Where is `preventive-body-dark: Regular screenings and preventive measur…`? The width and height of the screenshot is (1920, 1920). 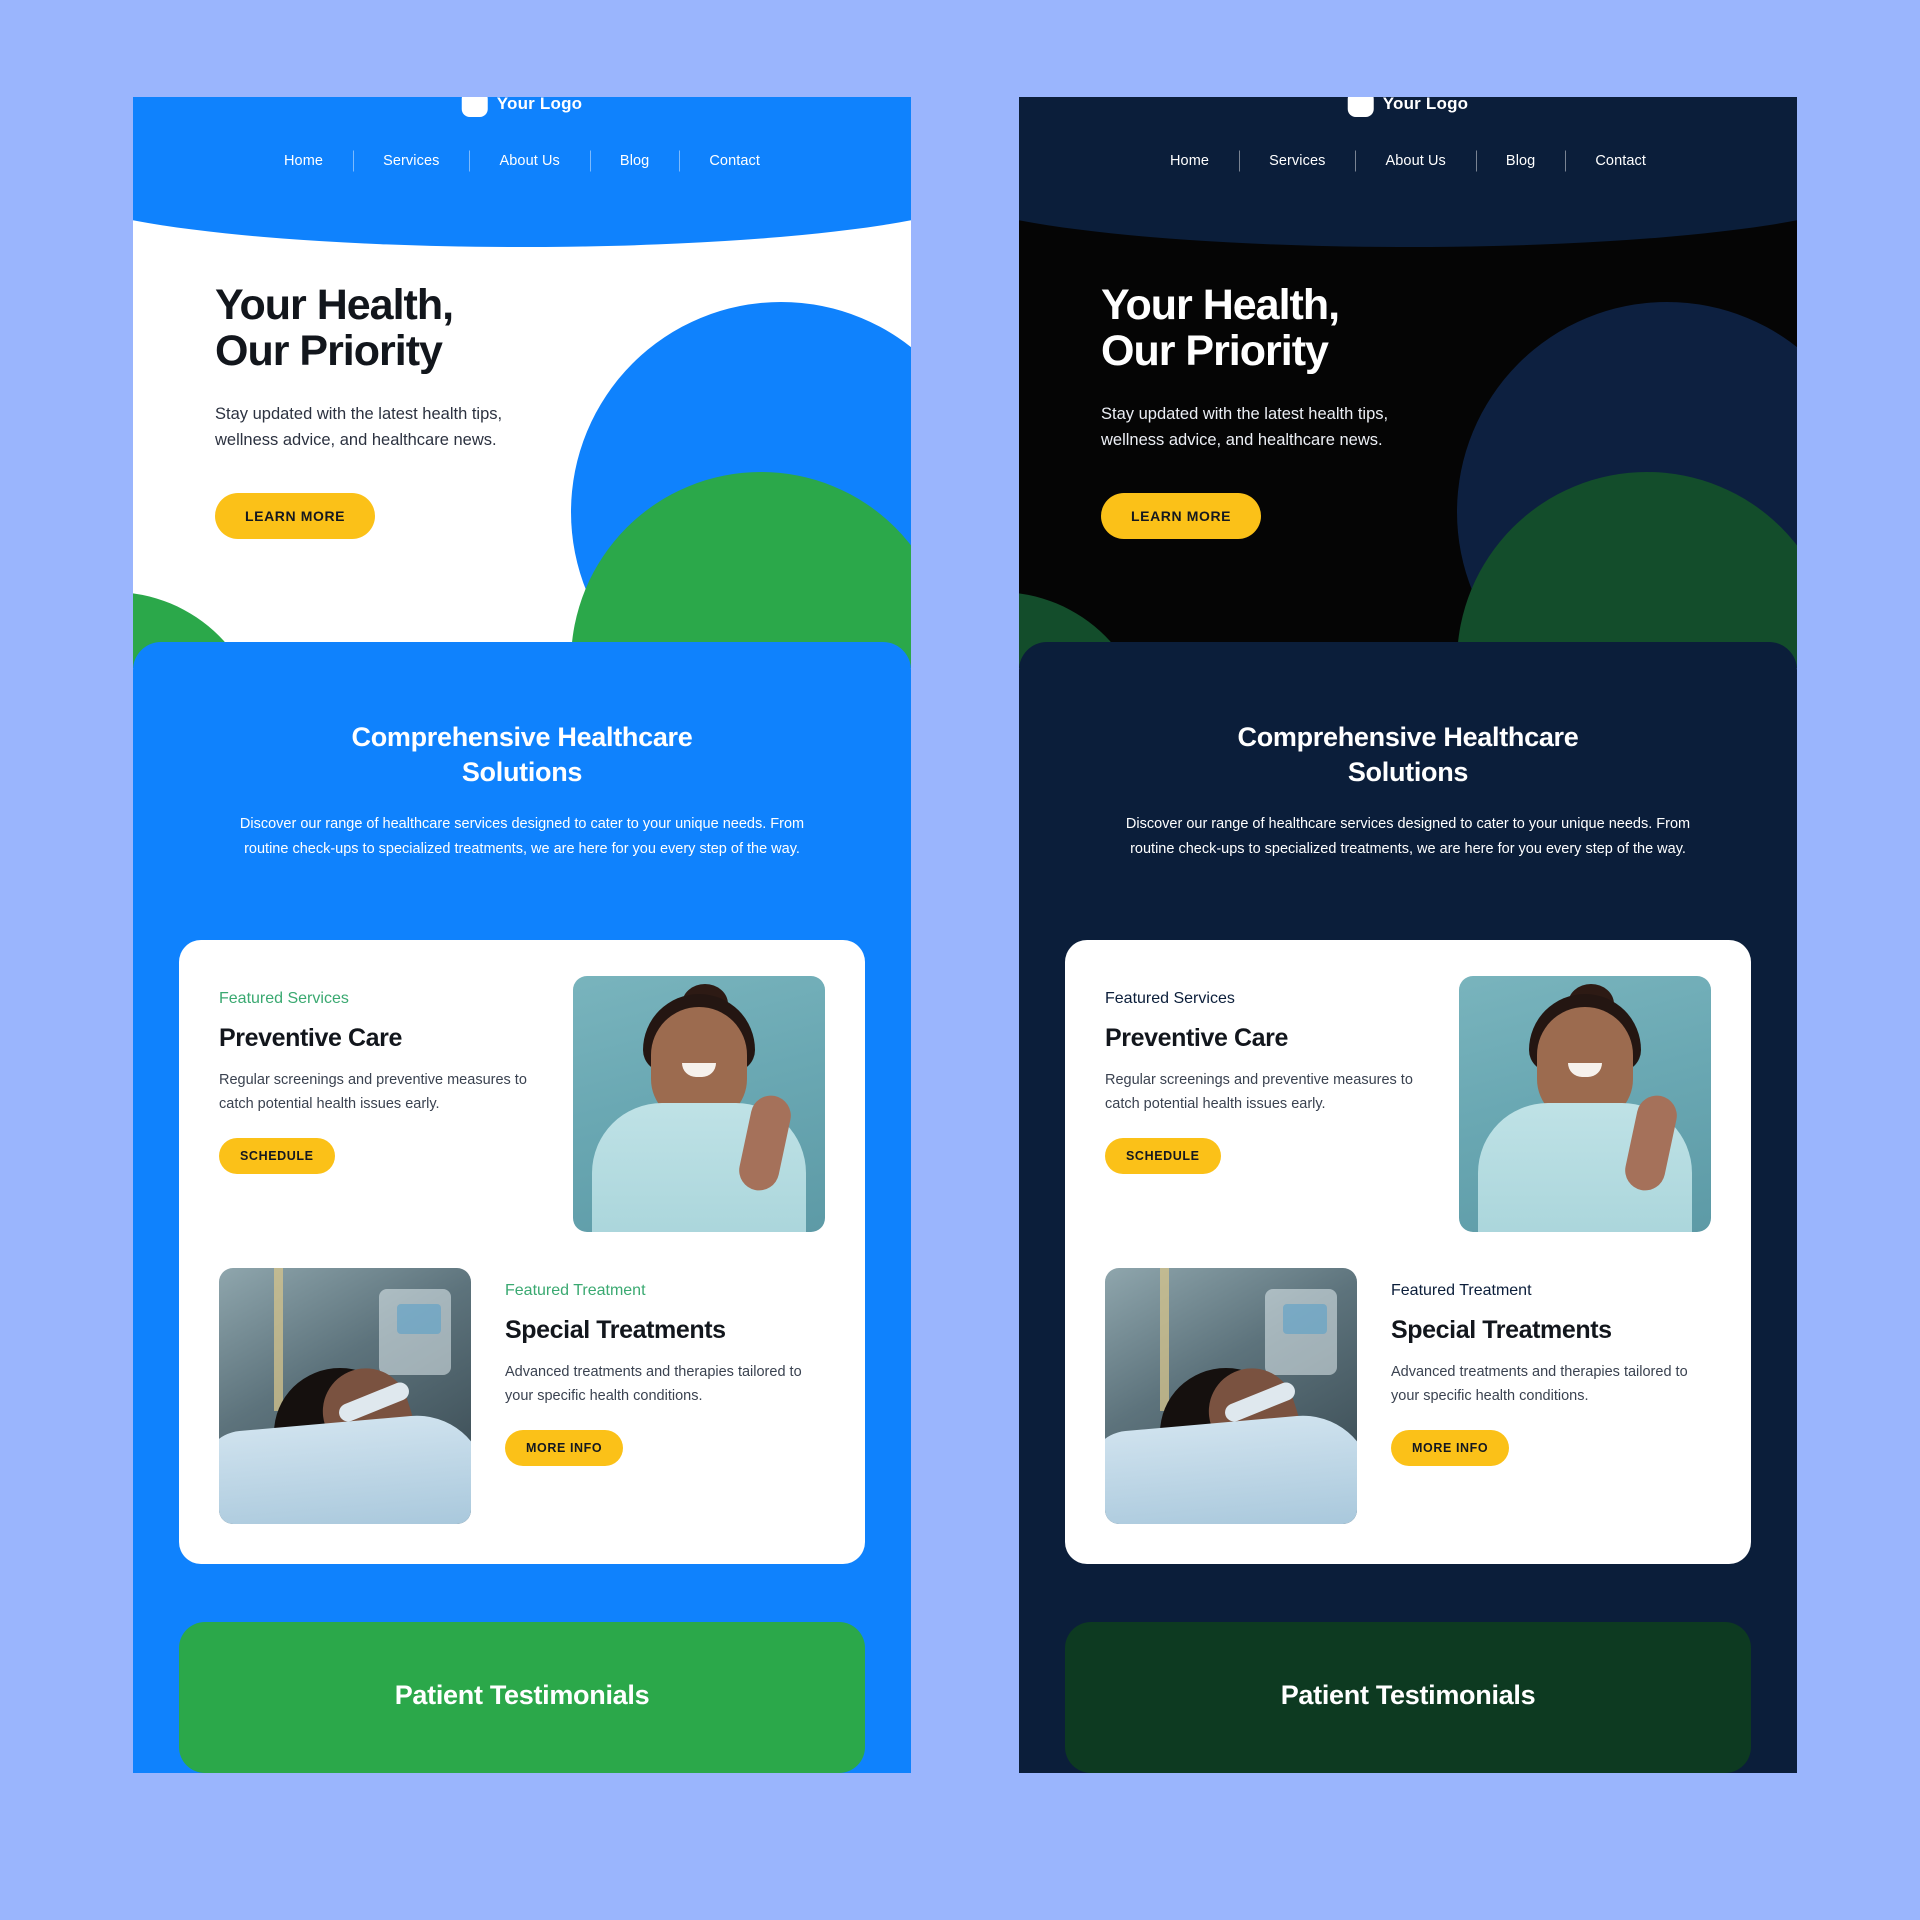
preventive-body-dark: Regular screenings and preventive measur… is located at coordinates (1259, 1092).